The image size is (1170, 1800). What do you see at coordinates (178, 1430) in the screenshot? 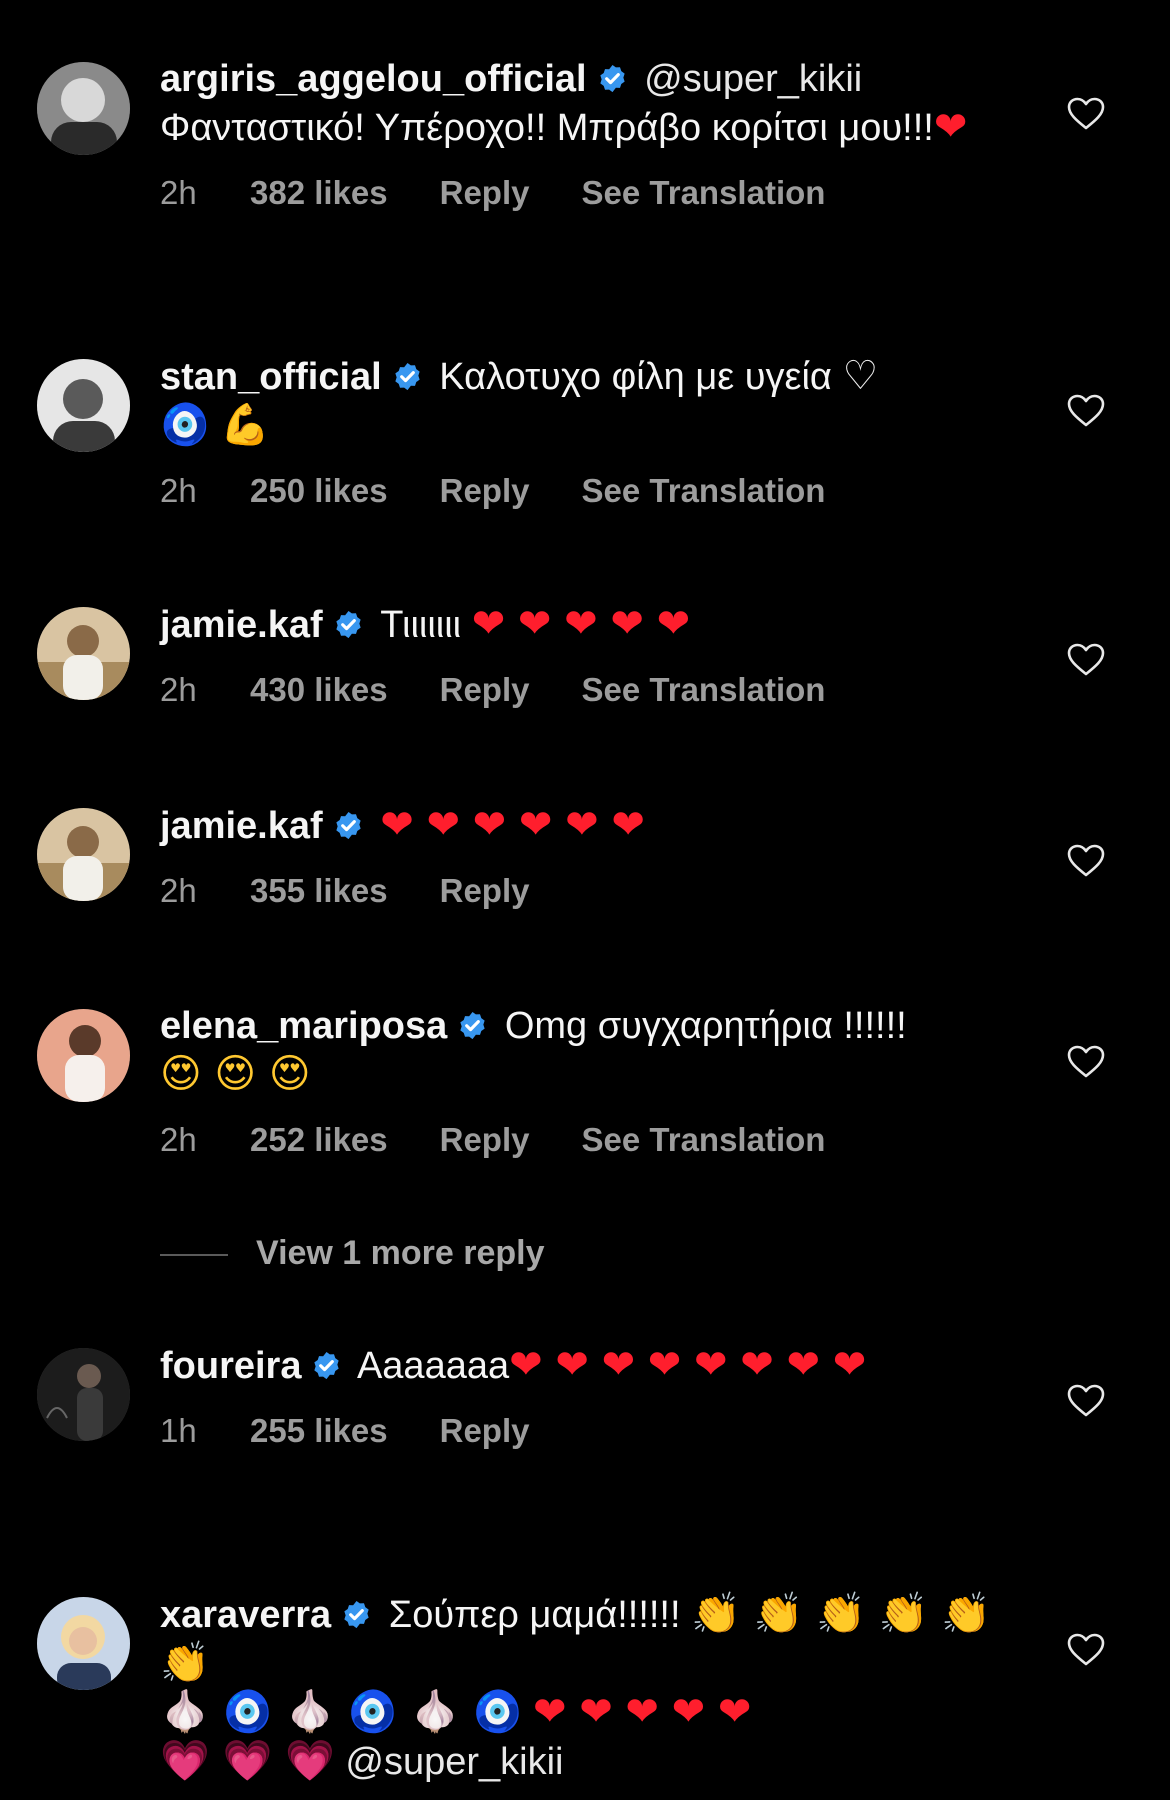
I see `comment-time: 1h` at bounding box center [178, 1430].